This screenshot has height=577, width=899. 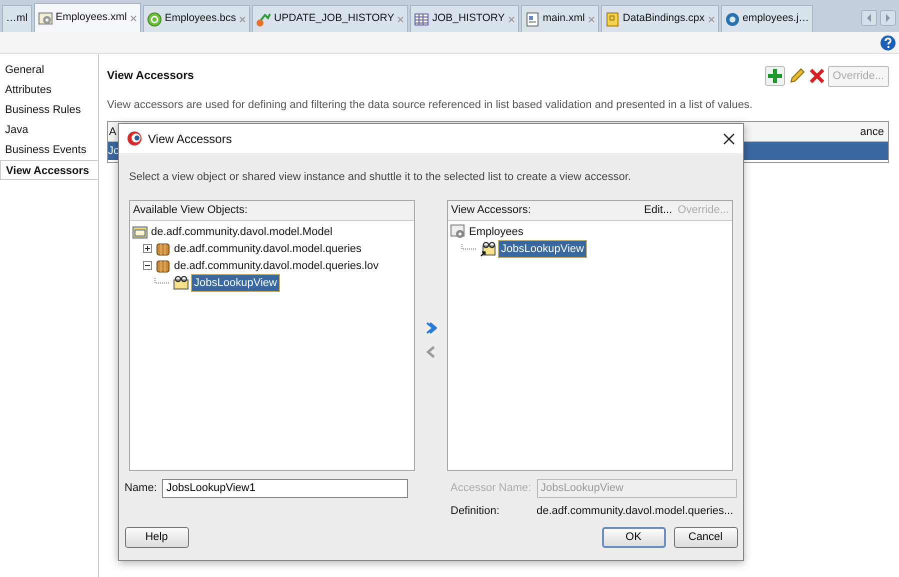 I want to click on sidebar-item: View Accessors, so click(x=49, y=170).